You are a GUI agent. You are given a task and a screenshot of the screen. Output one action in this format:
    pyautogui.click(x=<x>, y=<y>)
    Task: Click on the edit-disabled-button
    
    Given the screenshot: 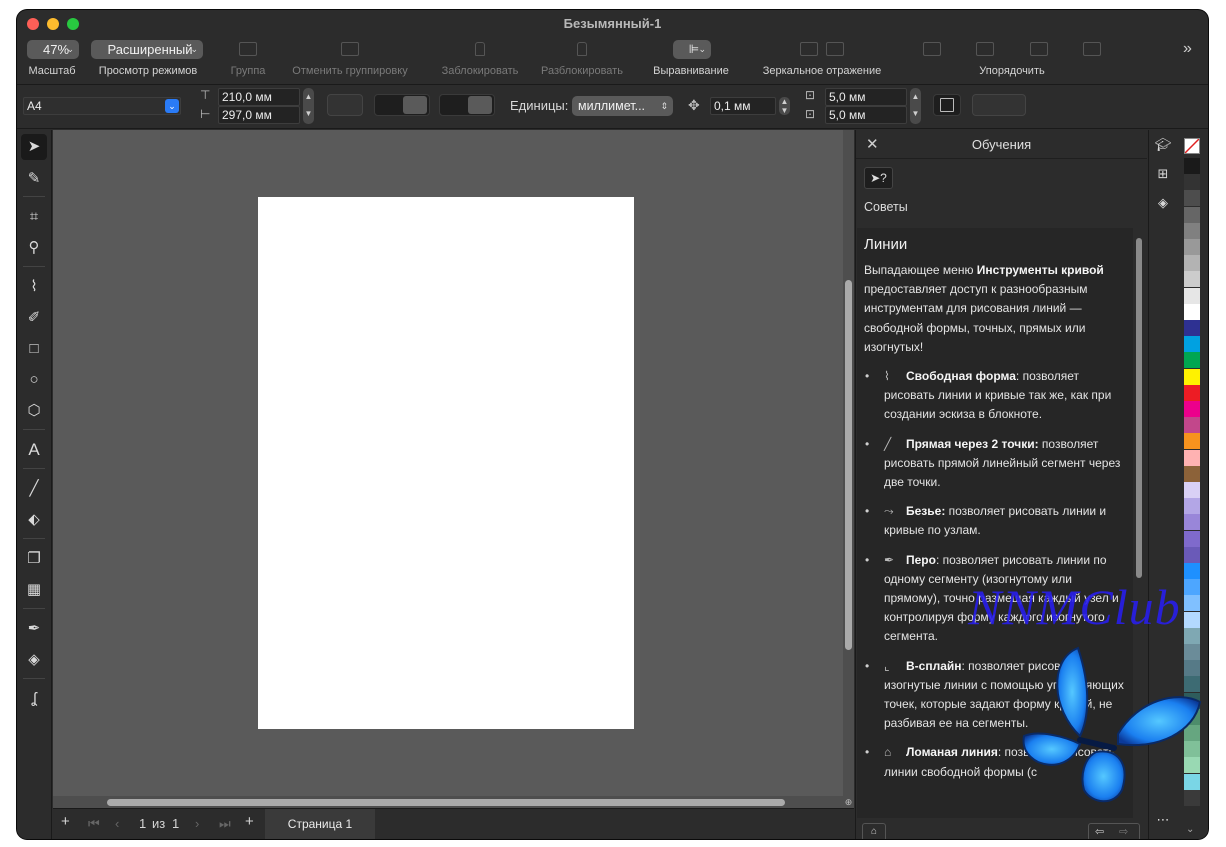 What is the action you would take?
    pyautogui.click(x=999, y=105)
    